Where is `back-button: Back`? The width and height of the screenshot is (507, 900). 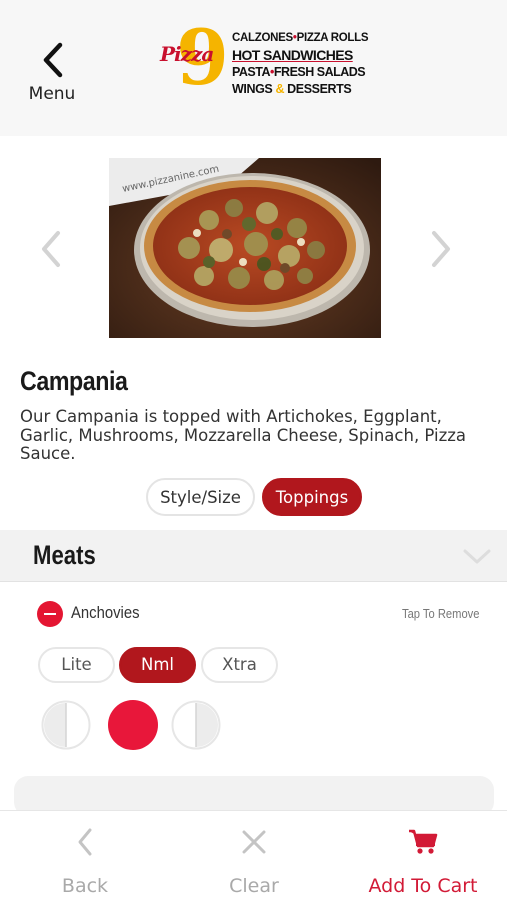
back-button: Back is located at coordinates (85, 855).